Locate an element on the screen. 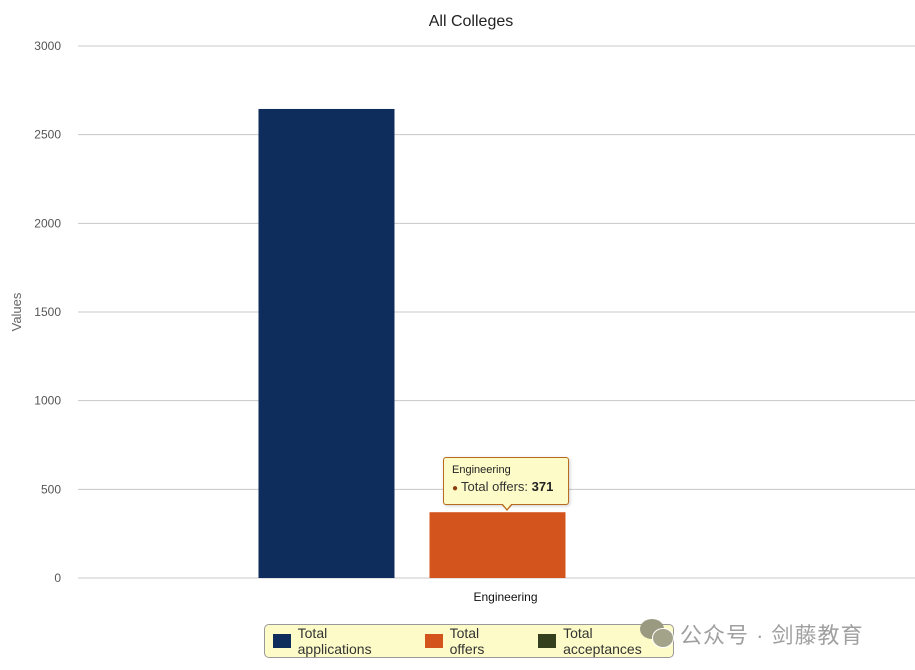 The width and height of the screenshot is (915, 670). y-tick-label: 1000 is located at coordinates (47, 401).